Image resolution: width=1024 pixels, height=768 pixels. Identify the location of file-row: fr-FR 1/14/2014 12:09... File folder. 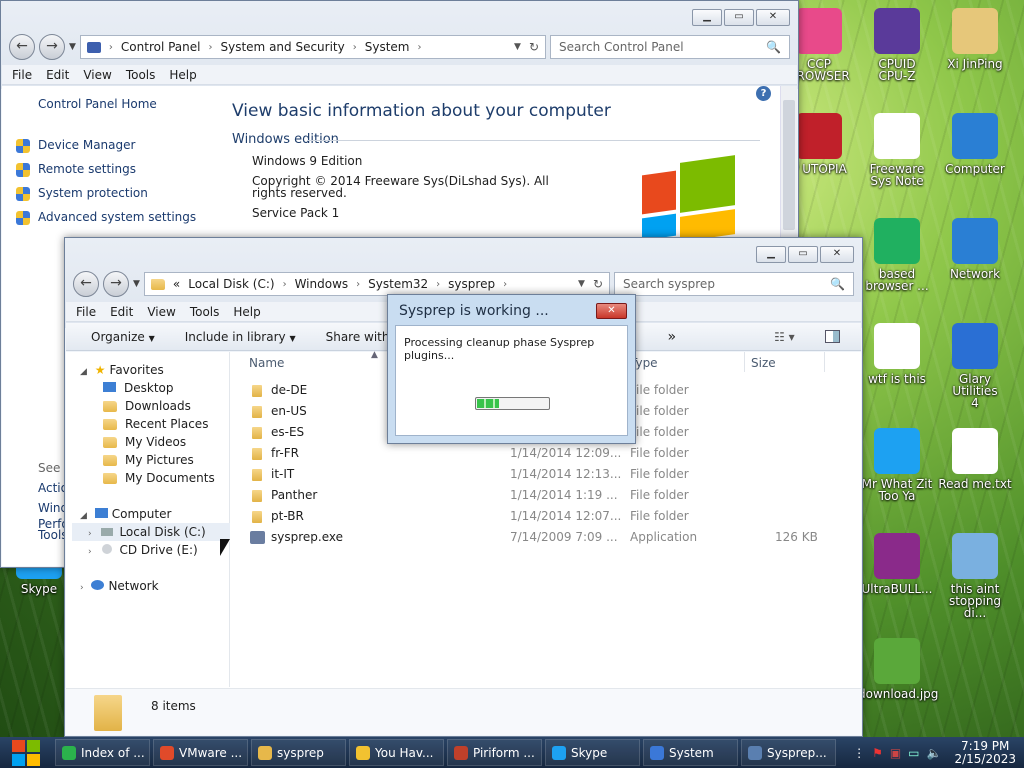
(546, 454).